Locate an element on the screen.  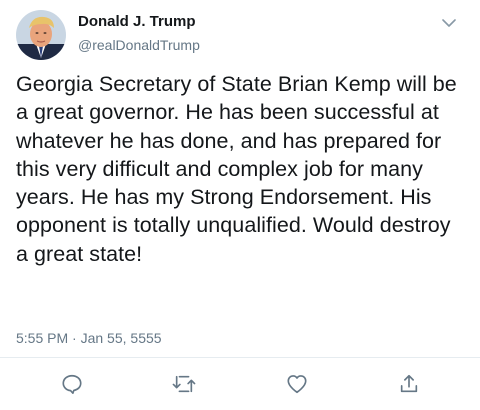
tweet-timestamp: 5:55 PM · Jan 55, 5555 is located at coordinates (89, 338).